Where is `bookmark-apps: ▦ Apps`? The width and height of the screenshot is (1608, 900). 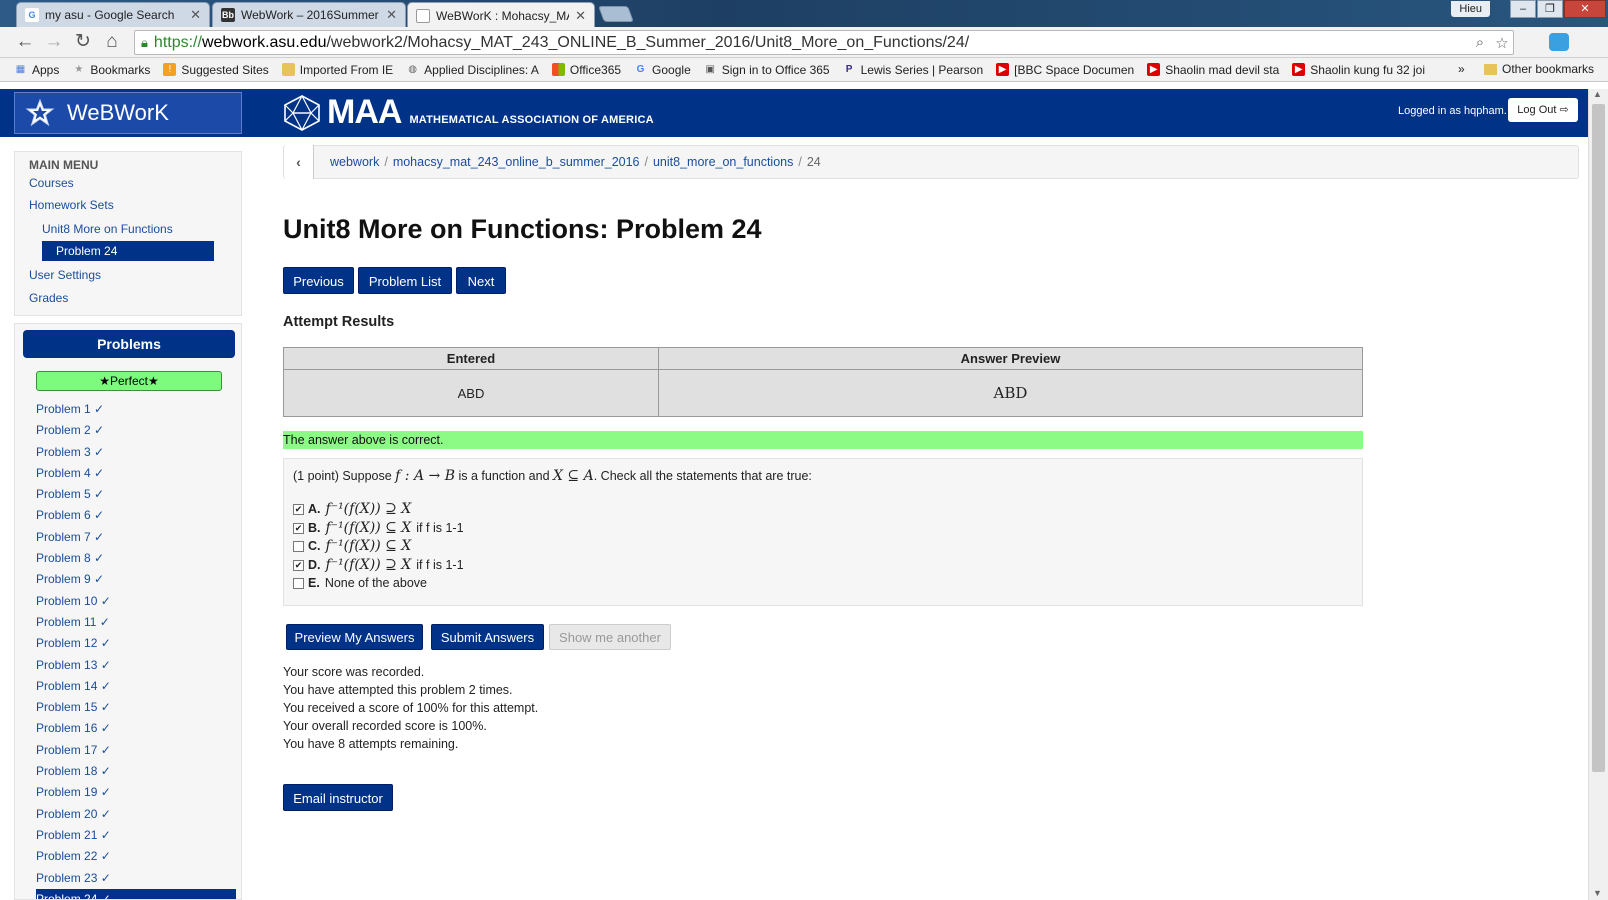
bookmark-apps: ▦ Apps is located at coordinates (37, 70).